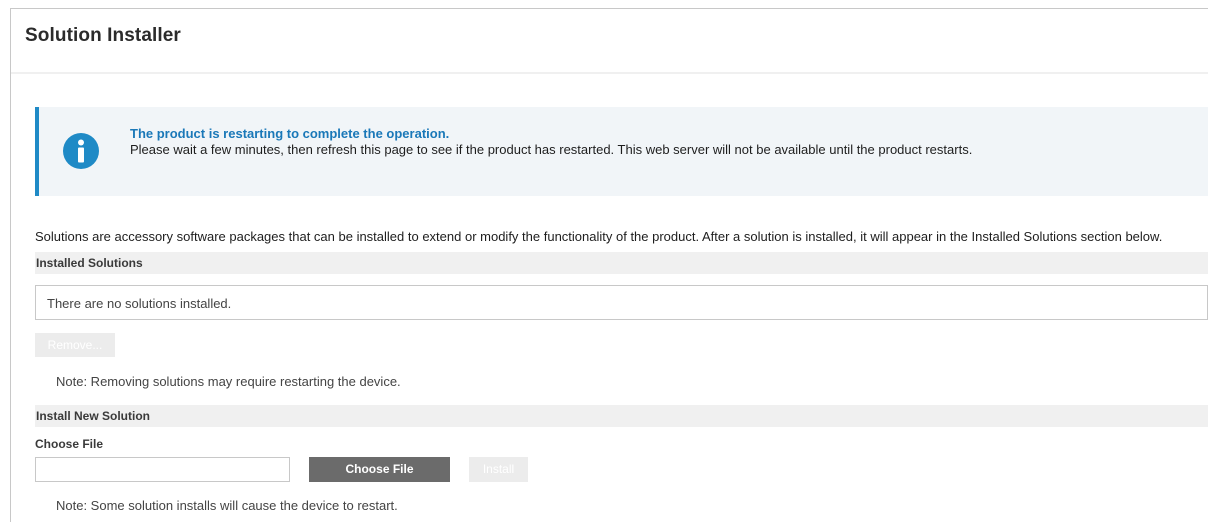 The image size is (1208, 522). I want to click on installed-solutions-list: There are no solutions installed., so click(621, 302).